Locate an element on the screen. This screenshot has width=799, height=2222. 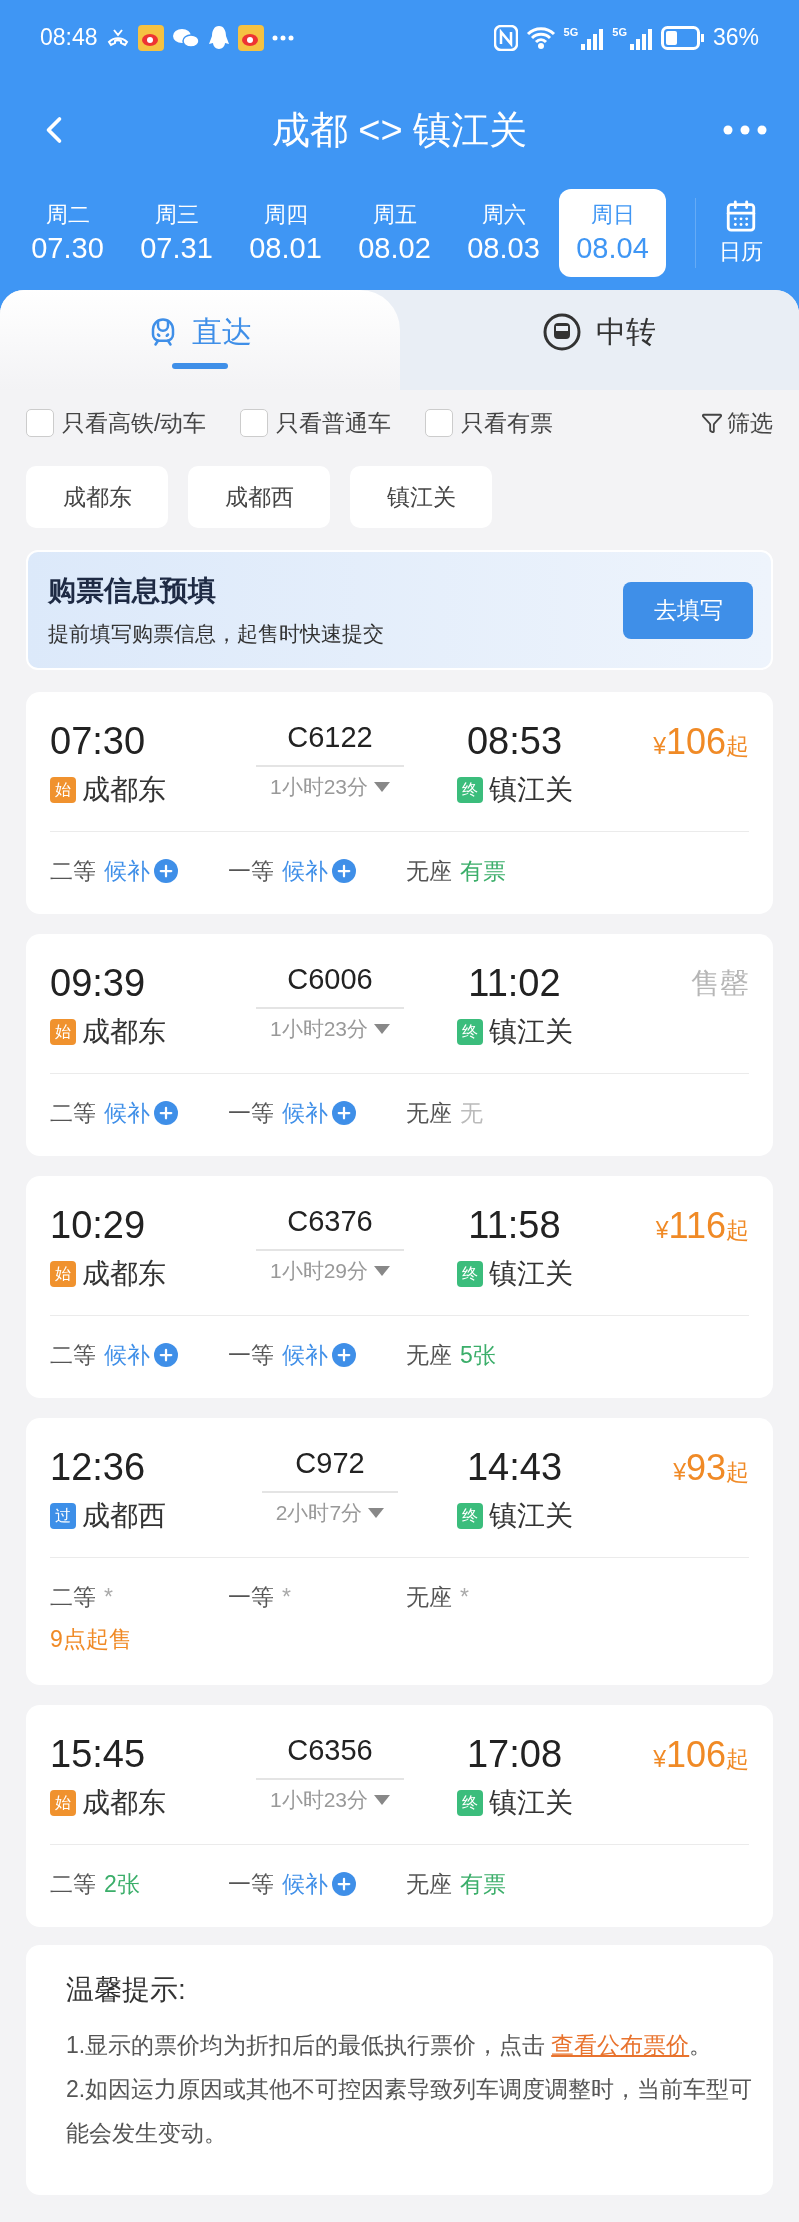
date-tab: 周六 08.03 is located at coordinates (503, 232).